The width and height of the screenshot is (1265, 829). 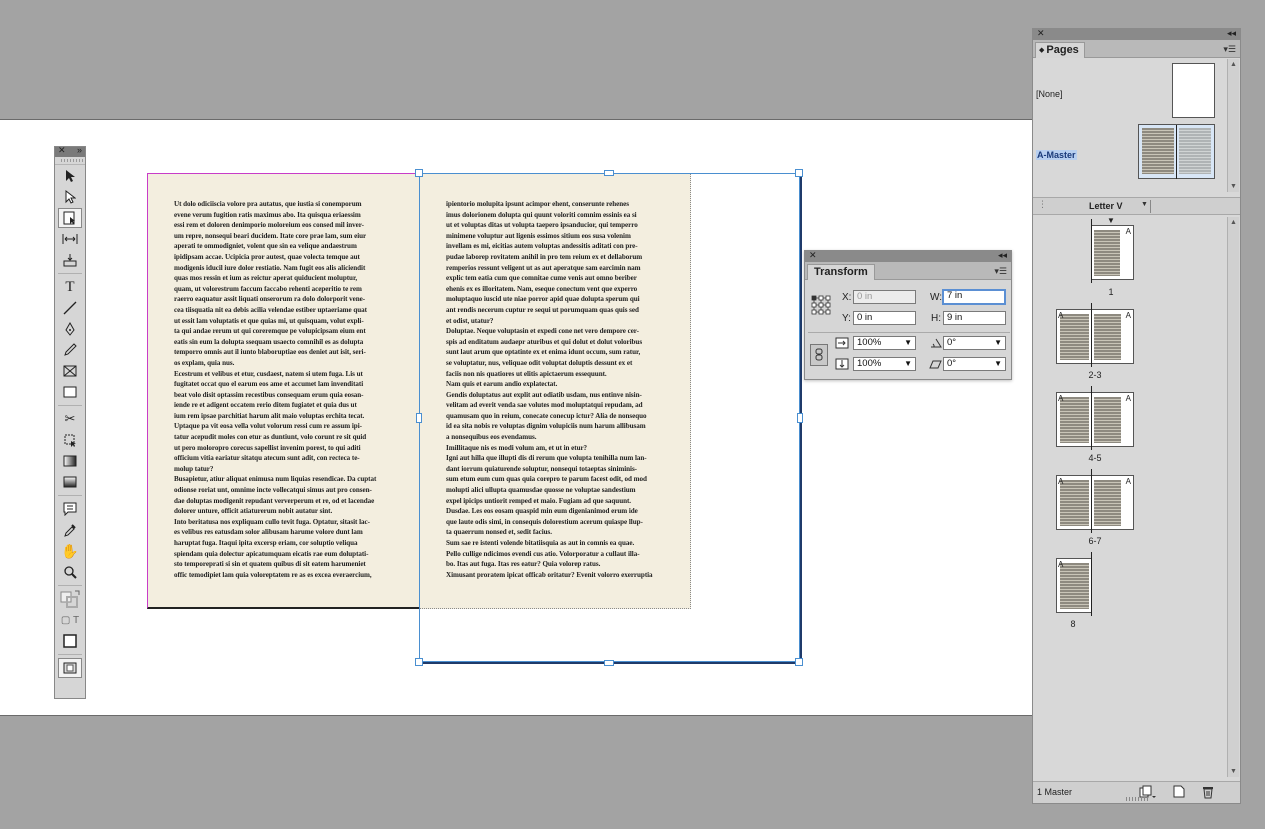 What do you see at coordinates (908, 271) in the screenshot?
I see `transform-tabrow: Transform ▾☰` at bounding box center [908, 271].